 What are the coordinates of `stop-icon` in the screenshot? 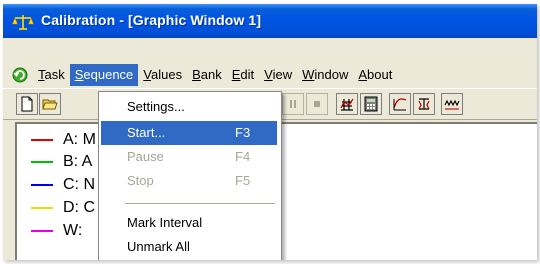 It's located at (317, 104).